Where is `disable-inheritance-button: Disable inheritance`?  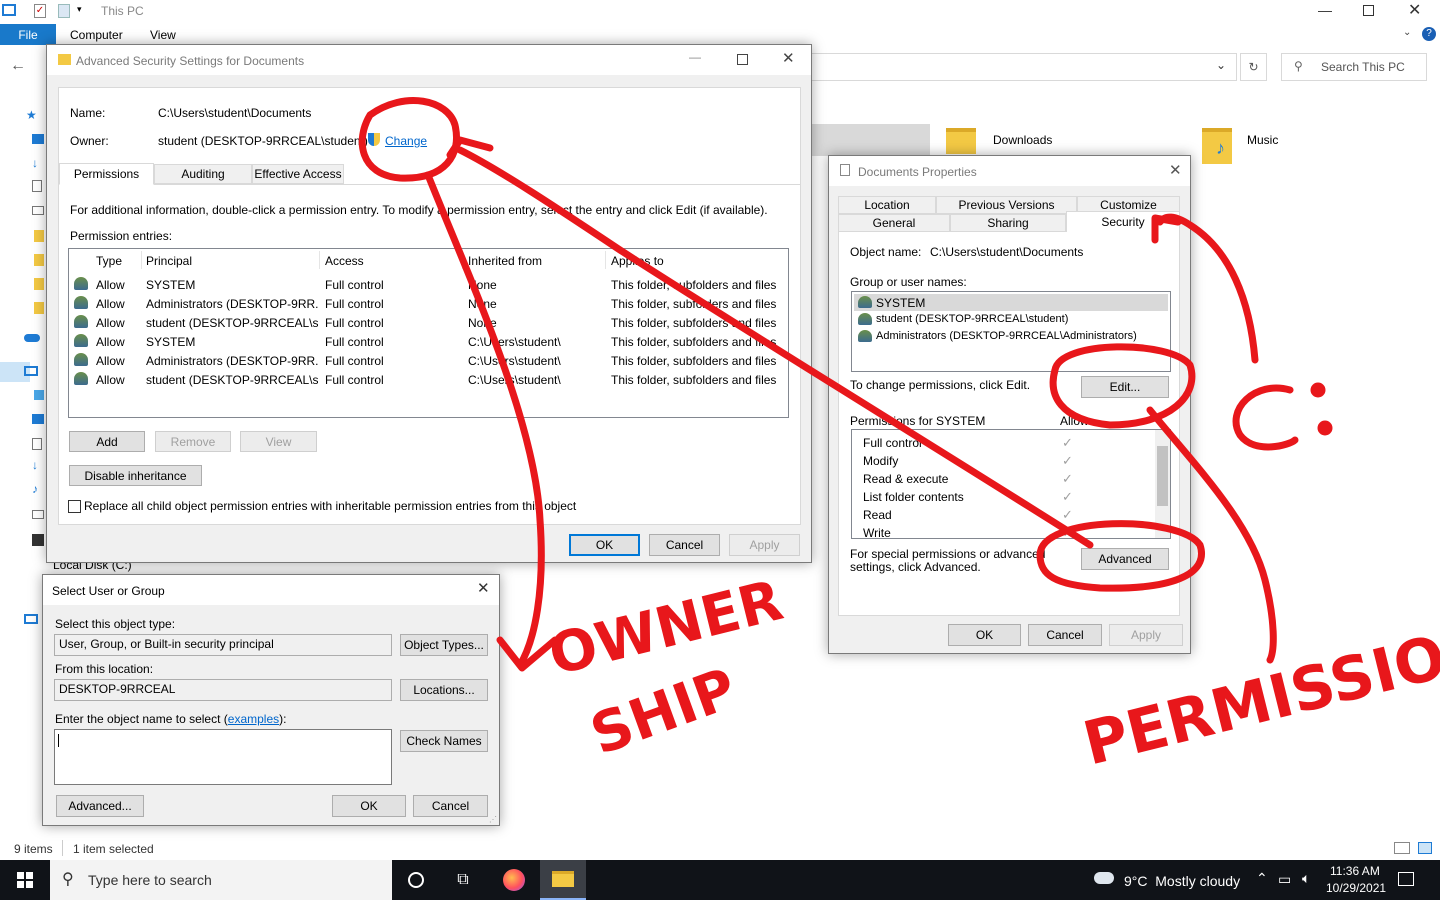 disable-inheritance-button: Disable inheritance is located at coordinates (135, 475).